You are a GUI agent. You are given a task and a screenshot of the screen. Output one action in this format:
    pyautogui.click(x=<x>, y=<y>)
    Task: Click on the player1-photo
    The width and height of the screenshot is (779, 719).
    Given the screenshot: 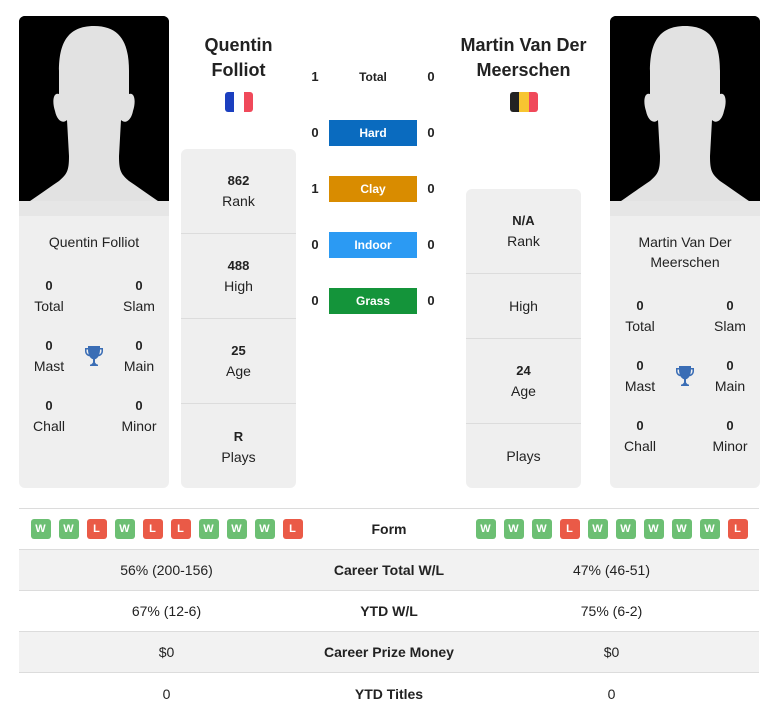 What is the action you would take?
    pyautogui.click(x=94, y=116)
    